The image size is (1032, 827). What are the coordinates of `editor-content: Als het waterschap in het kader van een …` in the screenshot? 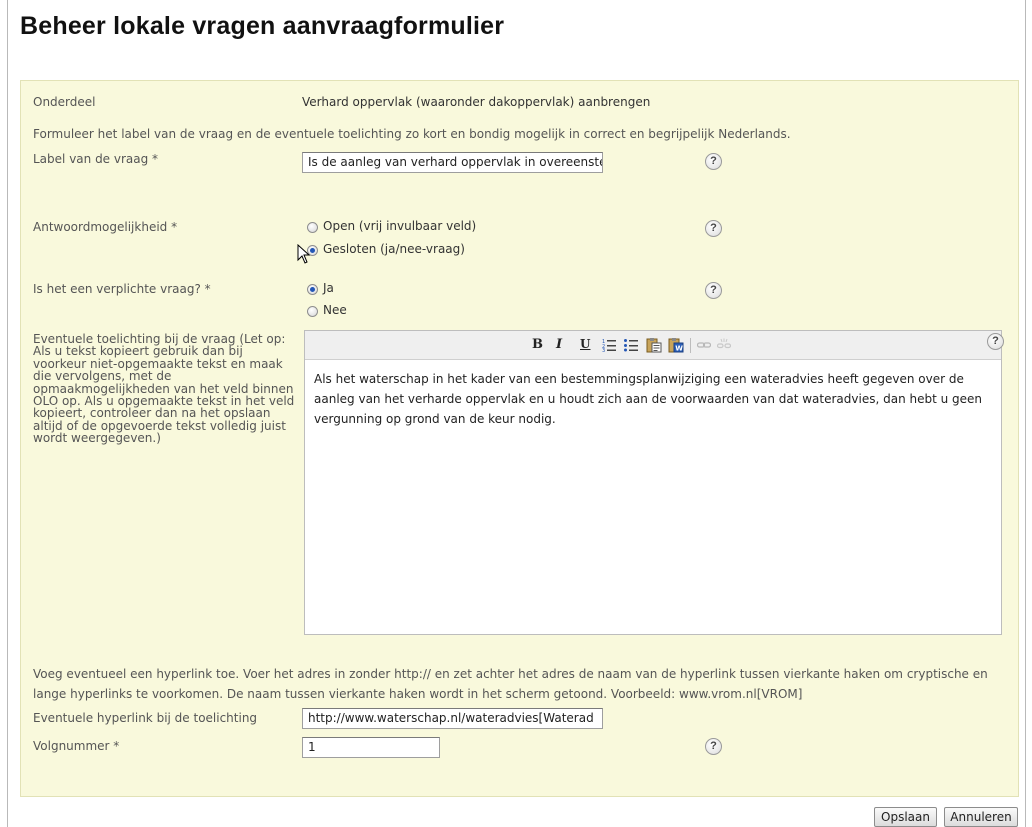 It's located at (650, 399).